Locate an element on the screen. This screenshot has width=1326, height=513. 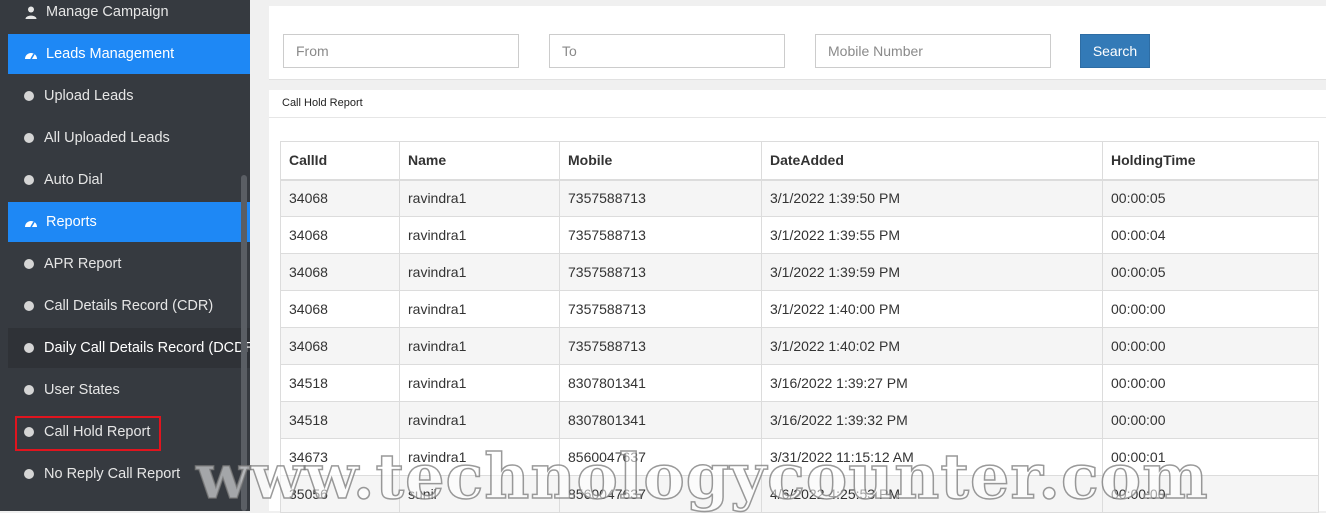
sidebar-item-label: Manage Campaign is located at coordinates (107, 12).